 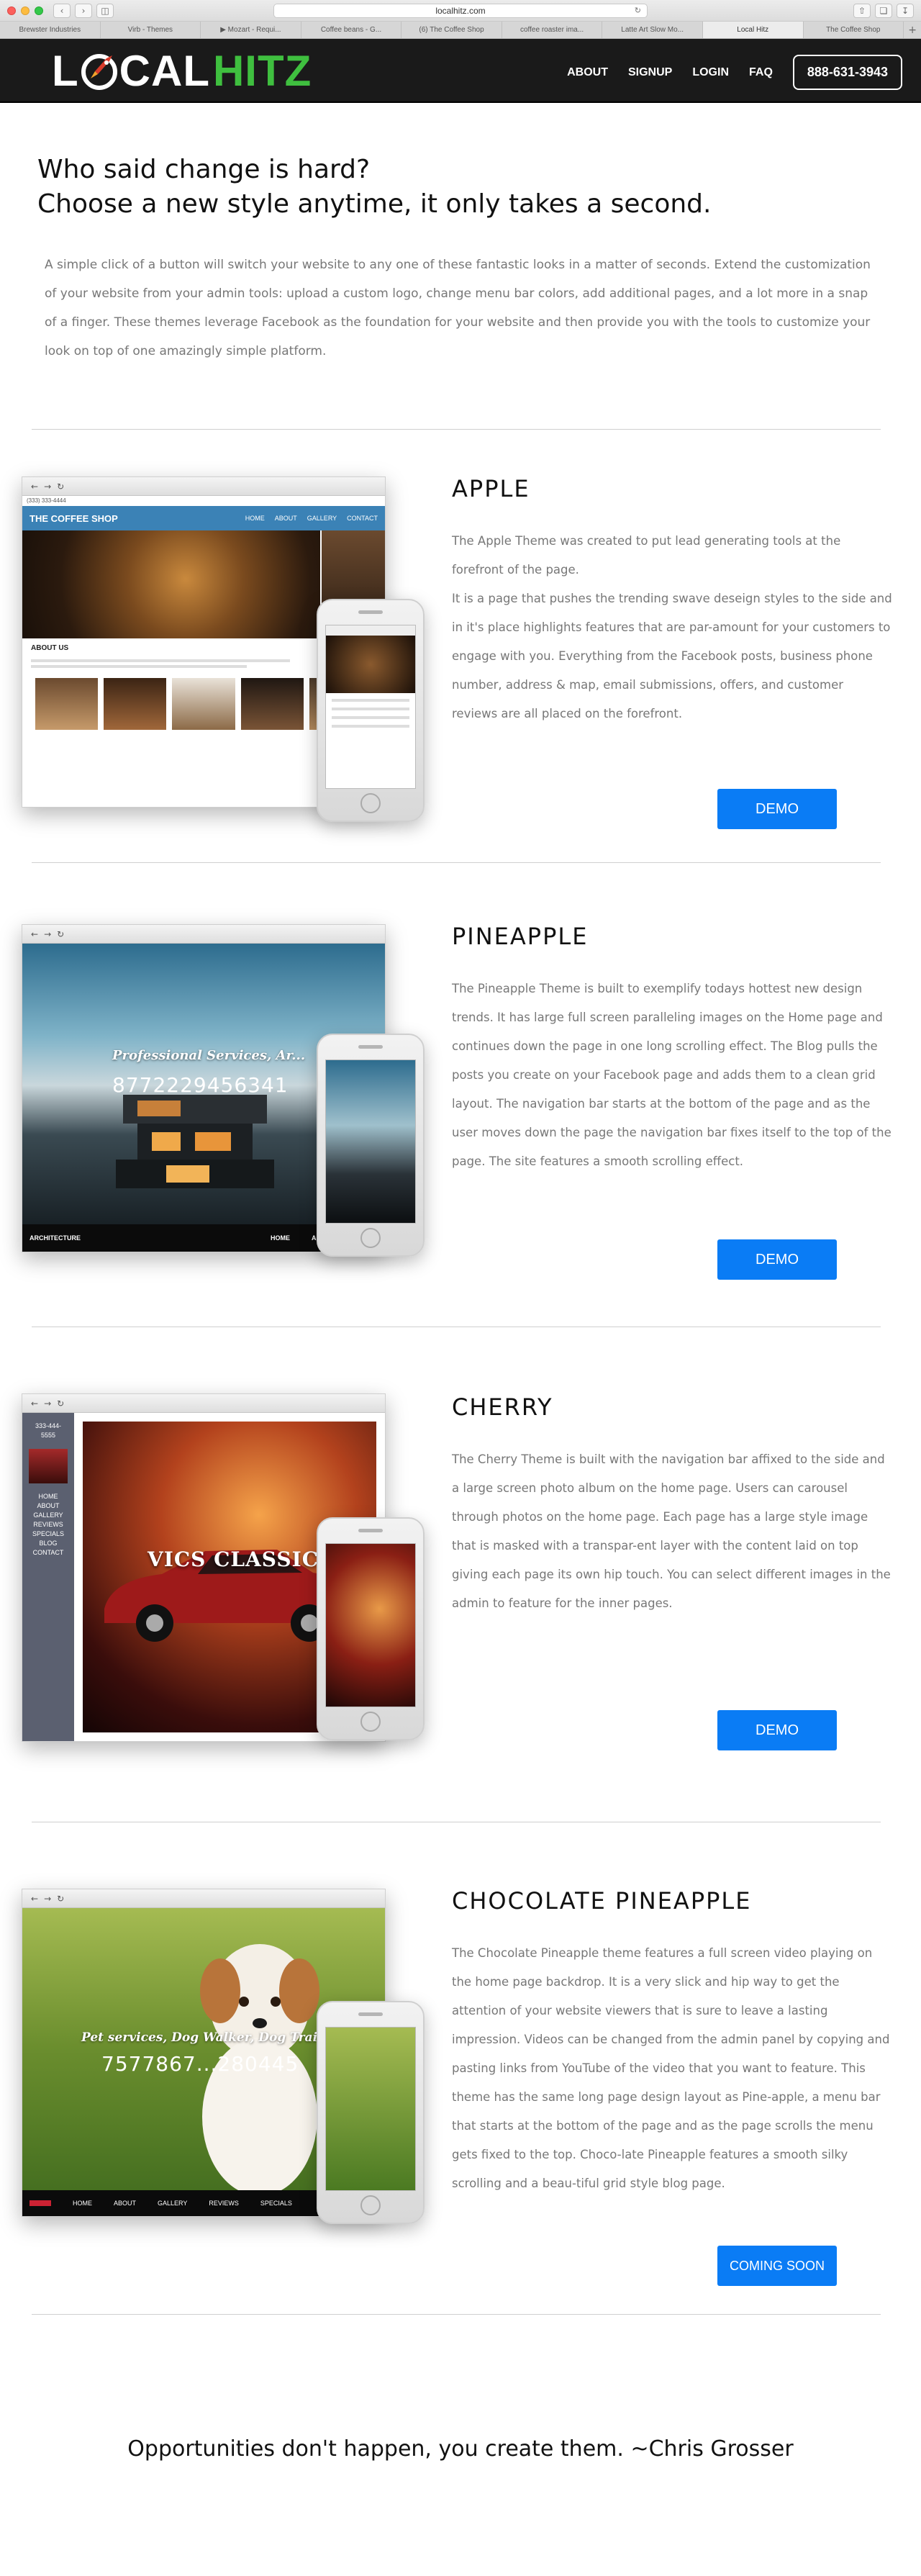 I want to click on zoom-window-icon, so click(x=39, y=10).